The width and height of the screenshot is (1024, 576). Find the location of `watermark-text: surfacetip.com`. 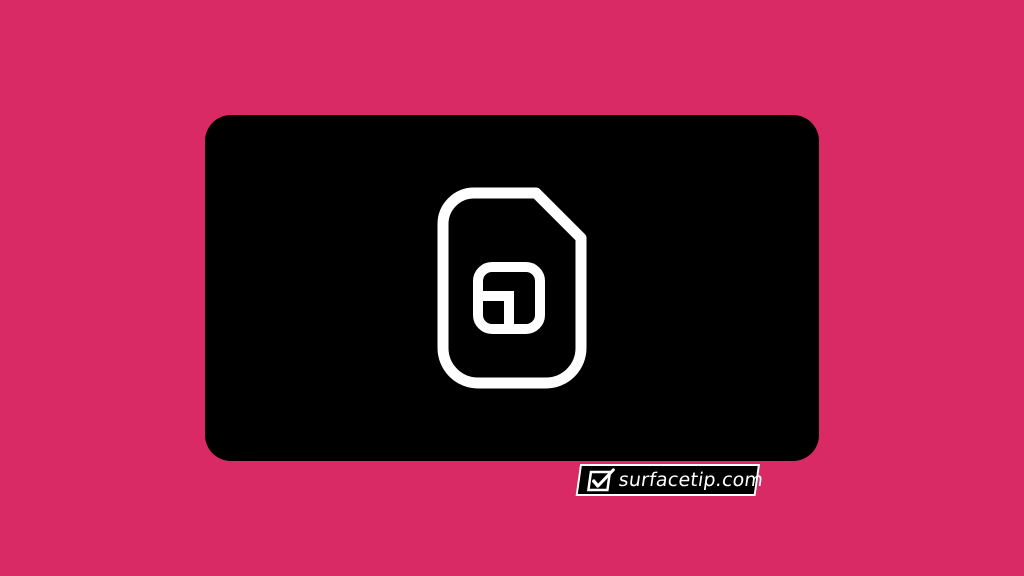

watermark-text: surfacetip.com is located at coordinates (691, 480).